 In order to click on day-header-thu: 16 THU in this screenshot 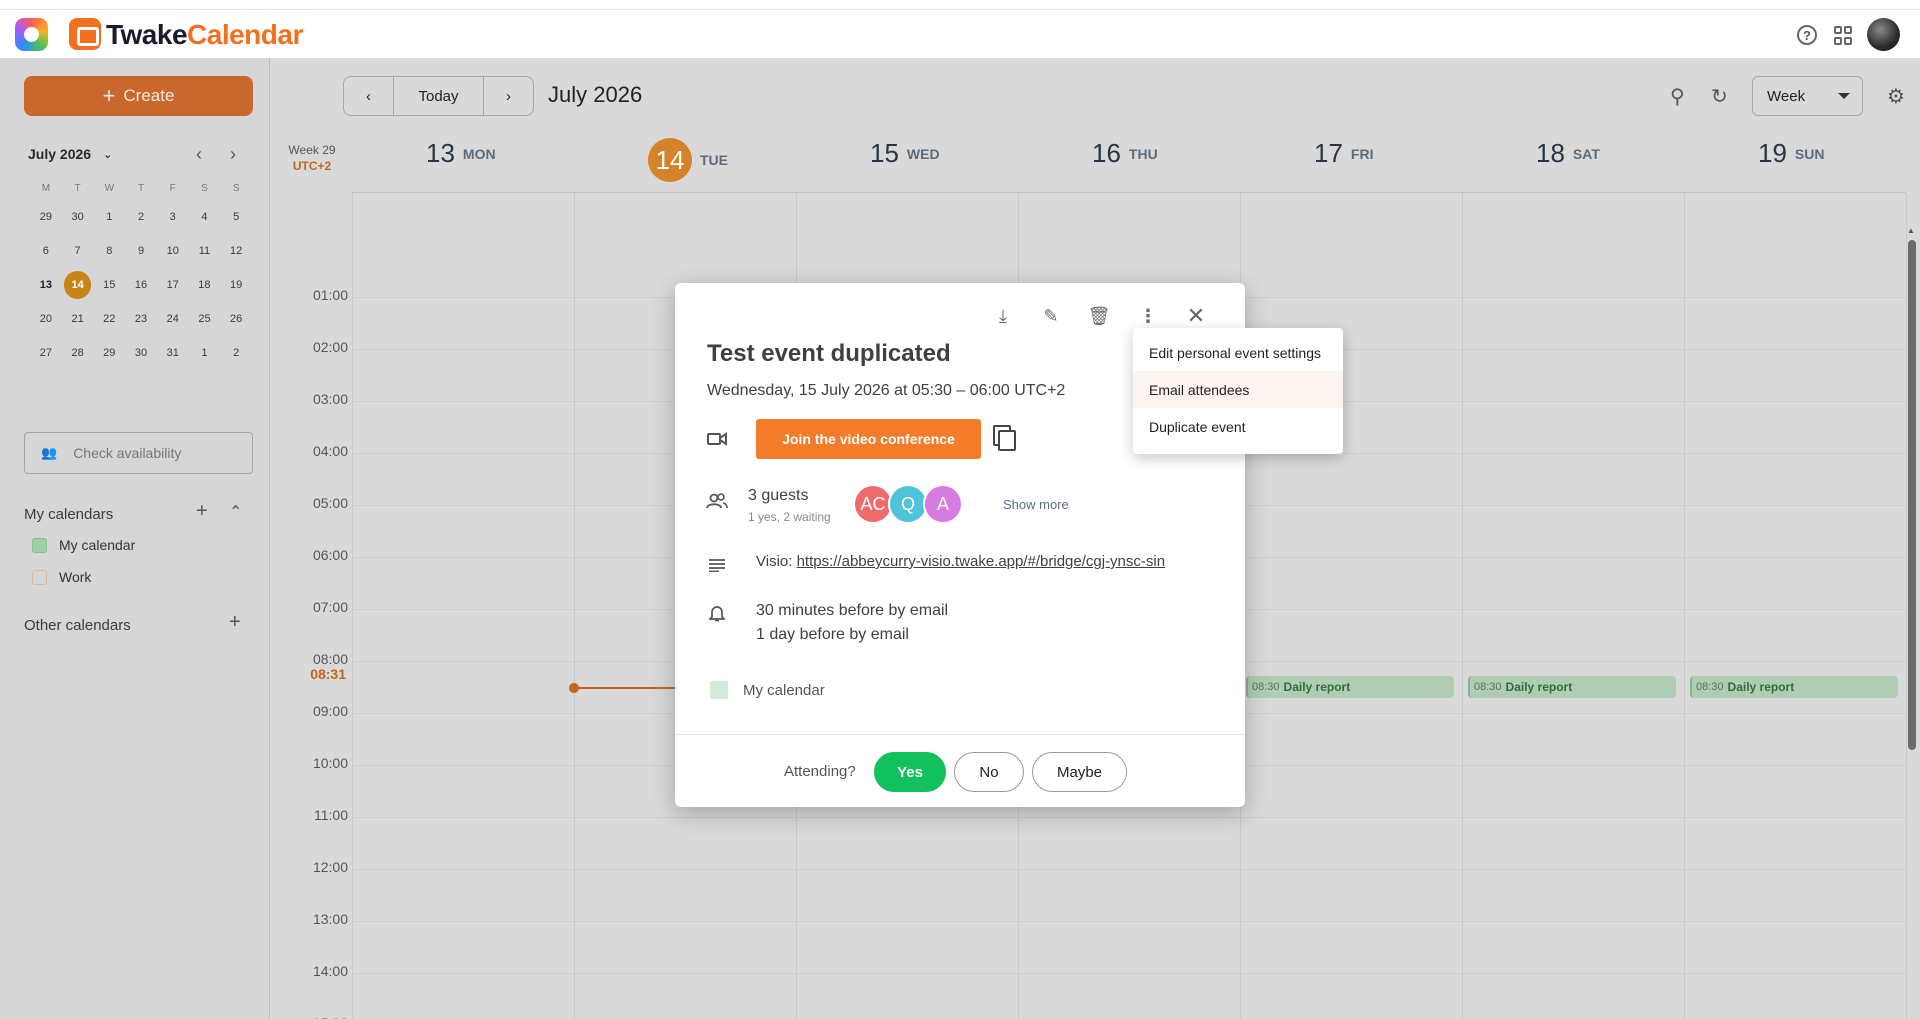, I will do `click(1125, 153)`.